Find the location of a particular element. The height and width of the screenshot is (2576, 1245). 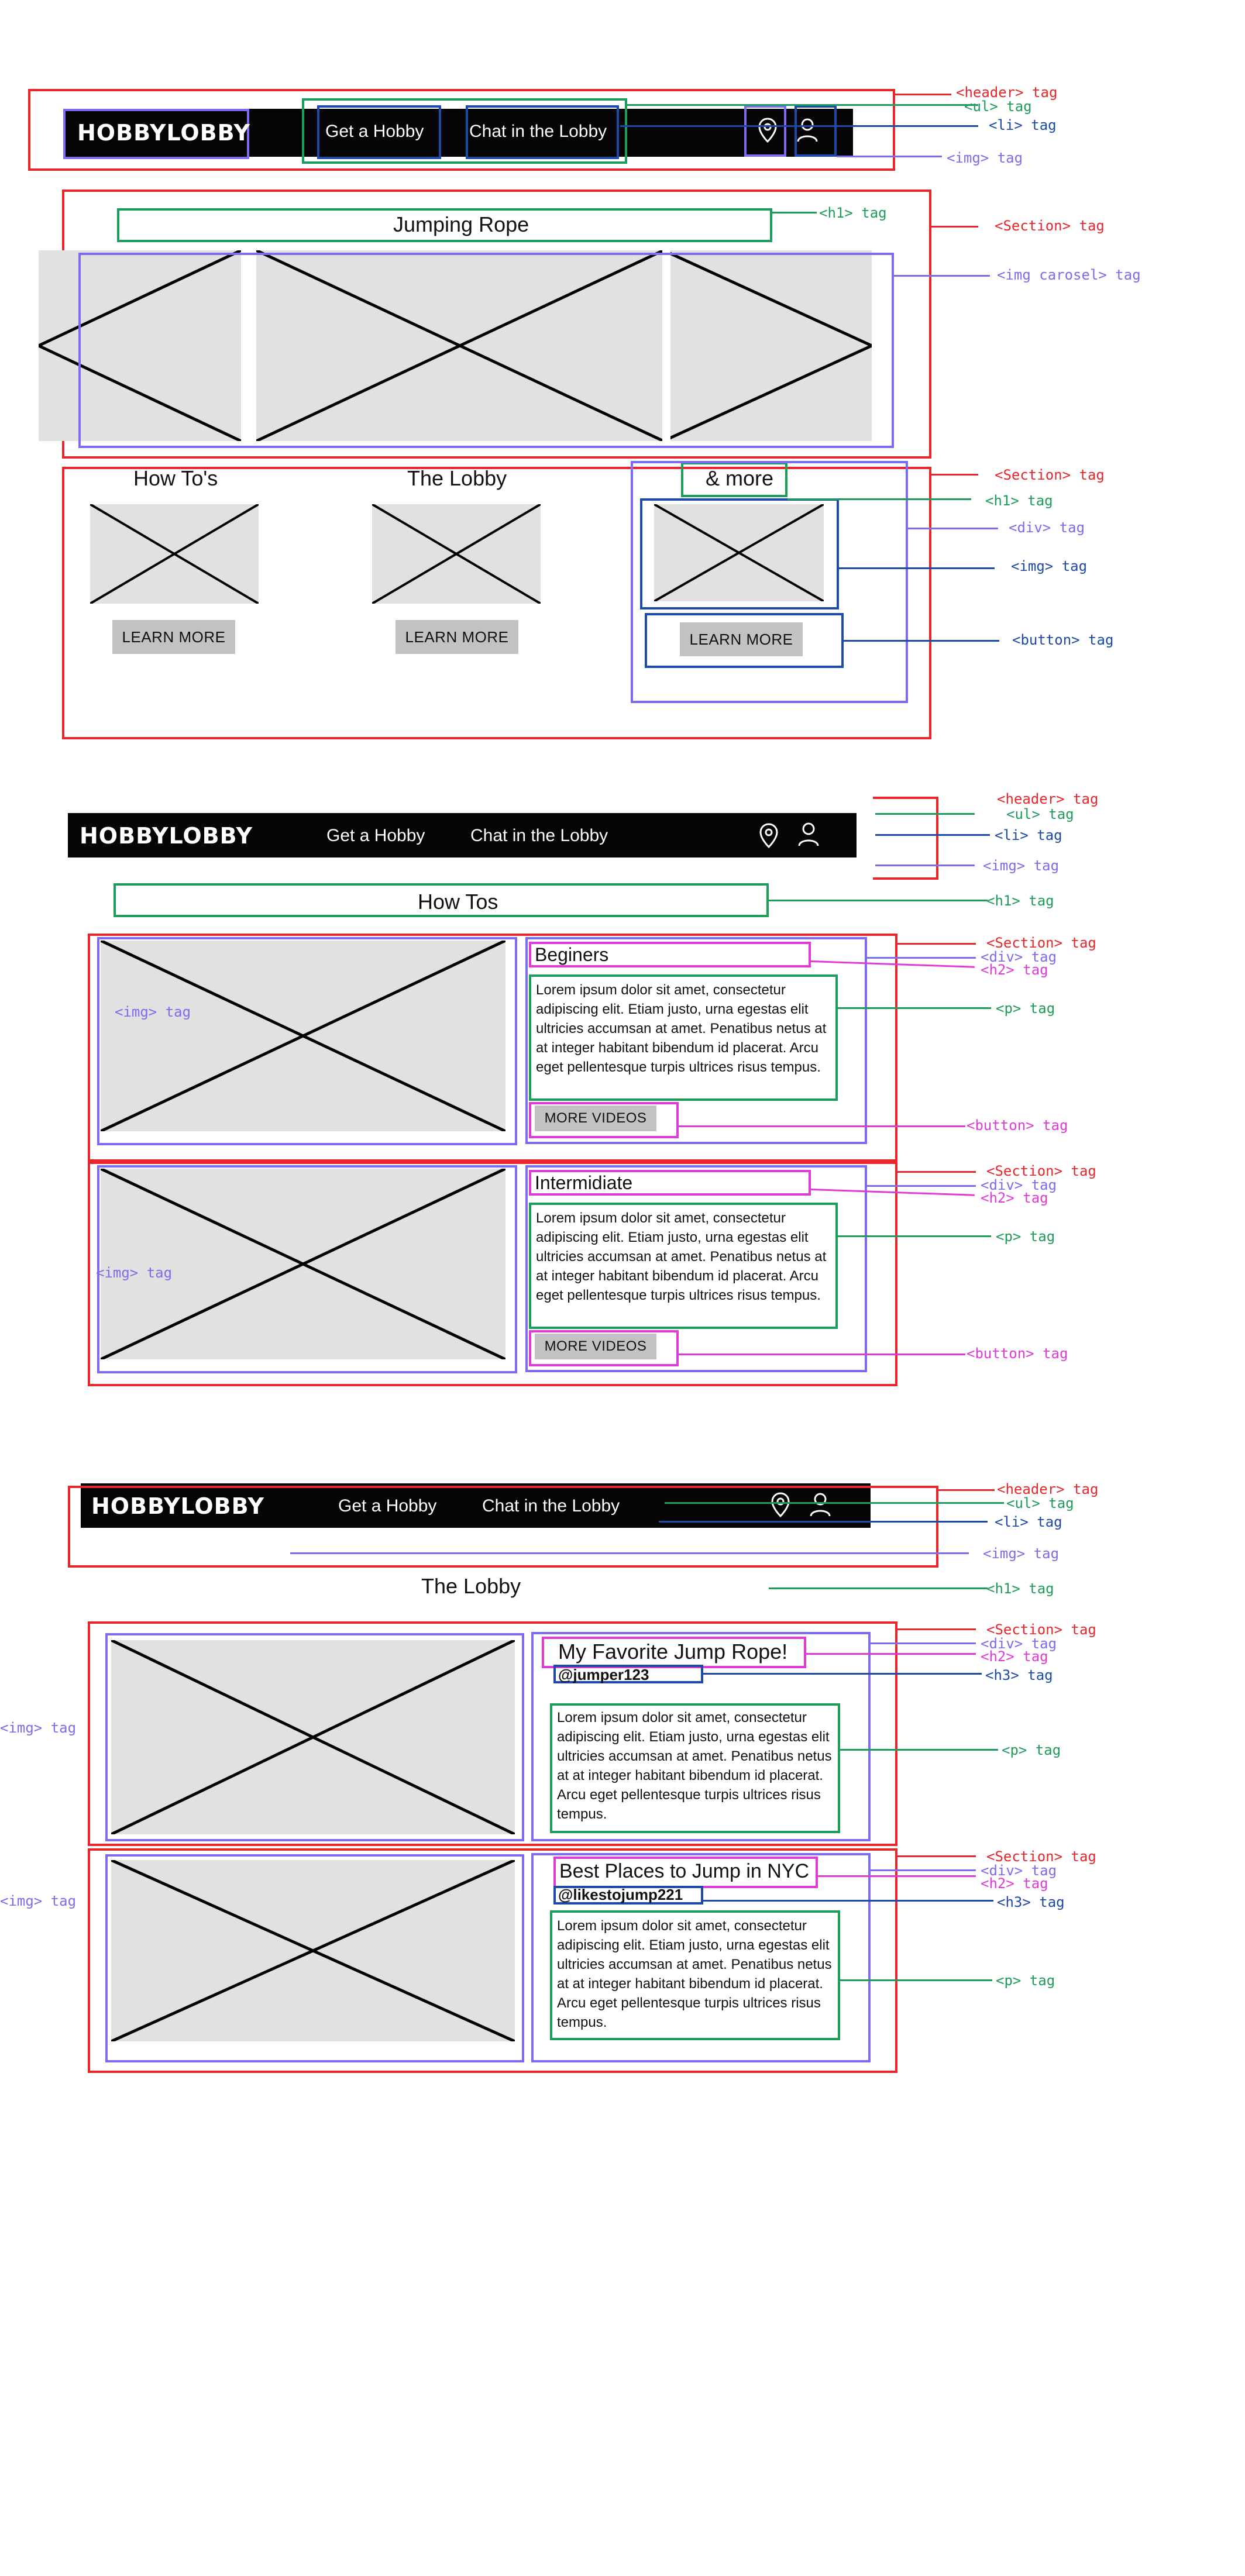

div-tag-label: <div> tag is located at coordinates (1047, 527).